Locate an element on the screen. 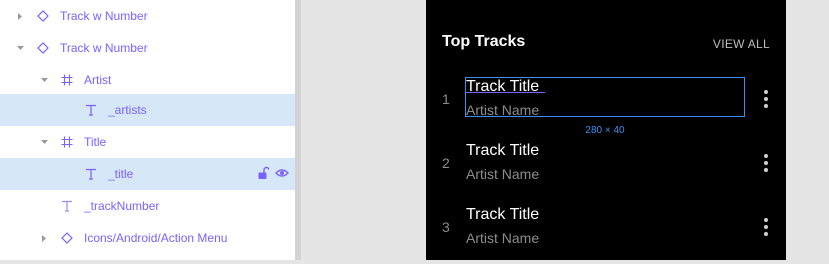 Image resolution: width=829 pixels, height=264 pixels. layer-label: _title is located at coordinates (121, 174).